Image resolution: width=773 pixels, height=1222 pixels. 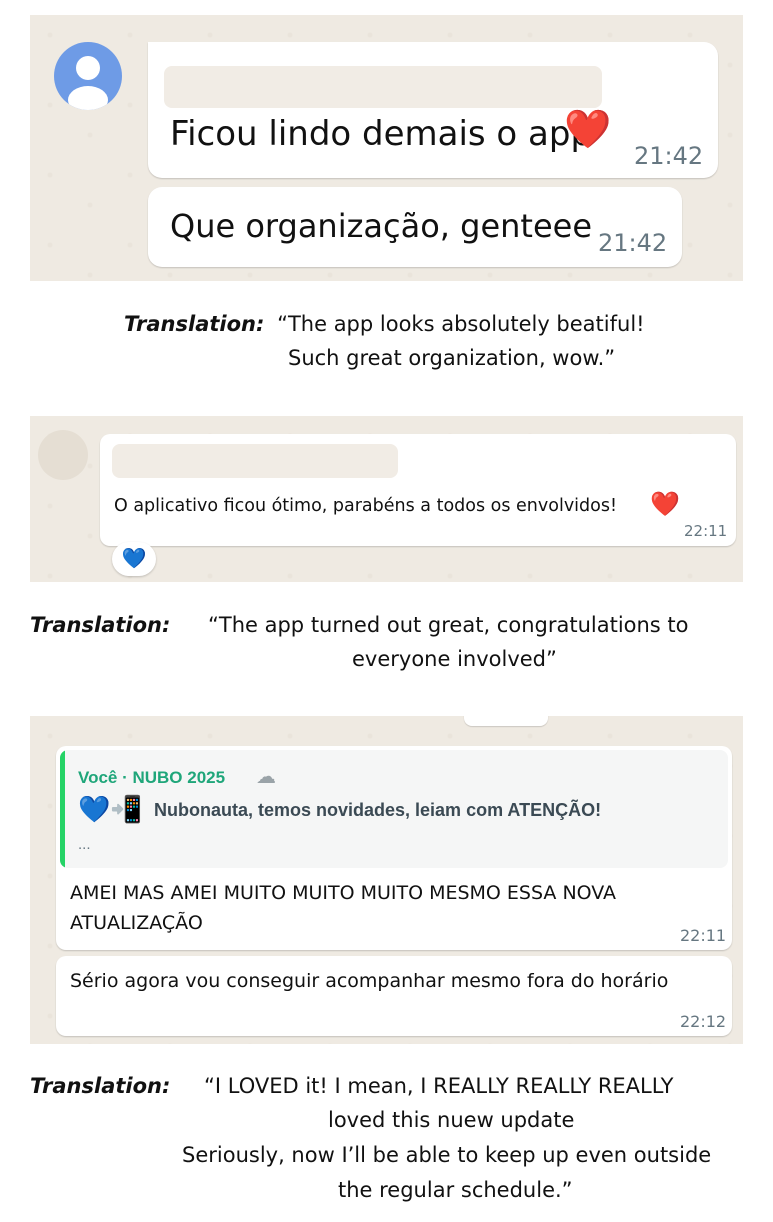 What do you see at coordinates (88, 83) in the screenshot?
I see `person-icon` at bounding box center [88, 83].